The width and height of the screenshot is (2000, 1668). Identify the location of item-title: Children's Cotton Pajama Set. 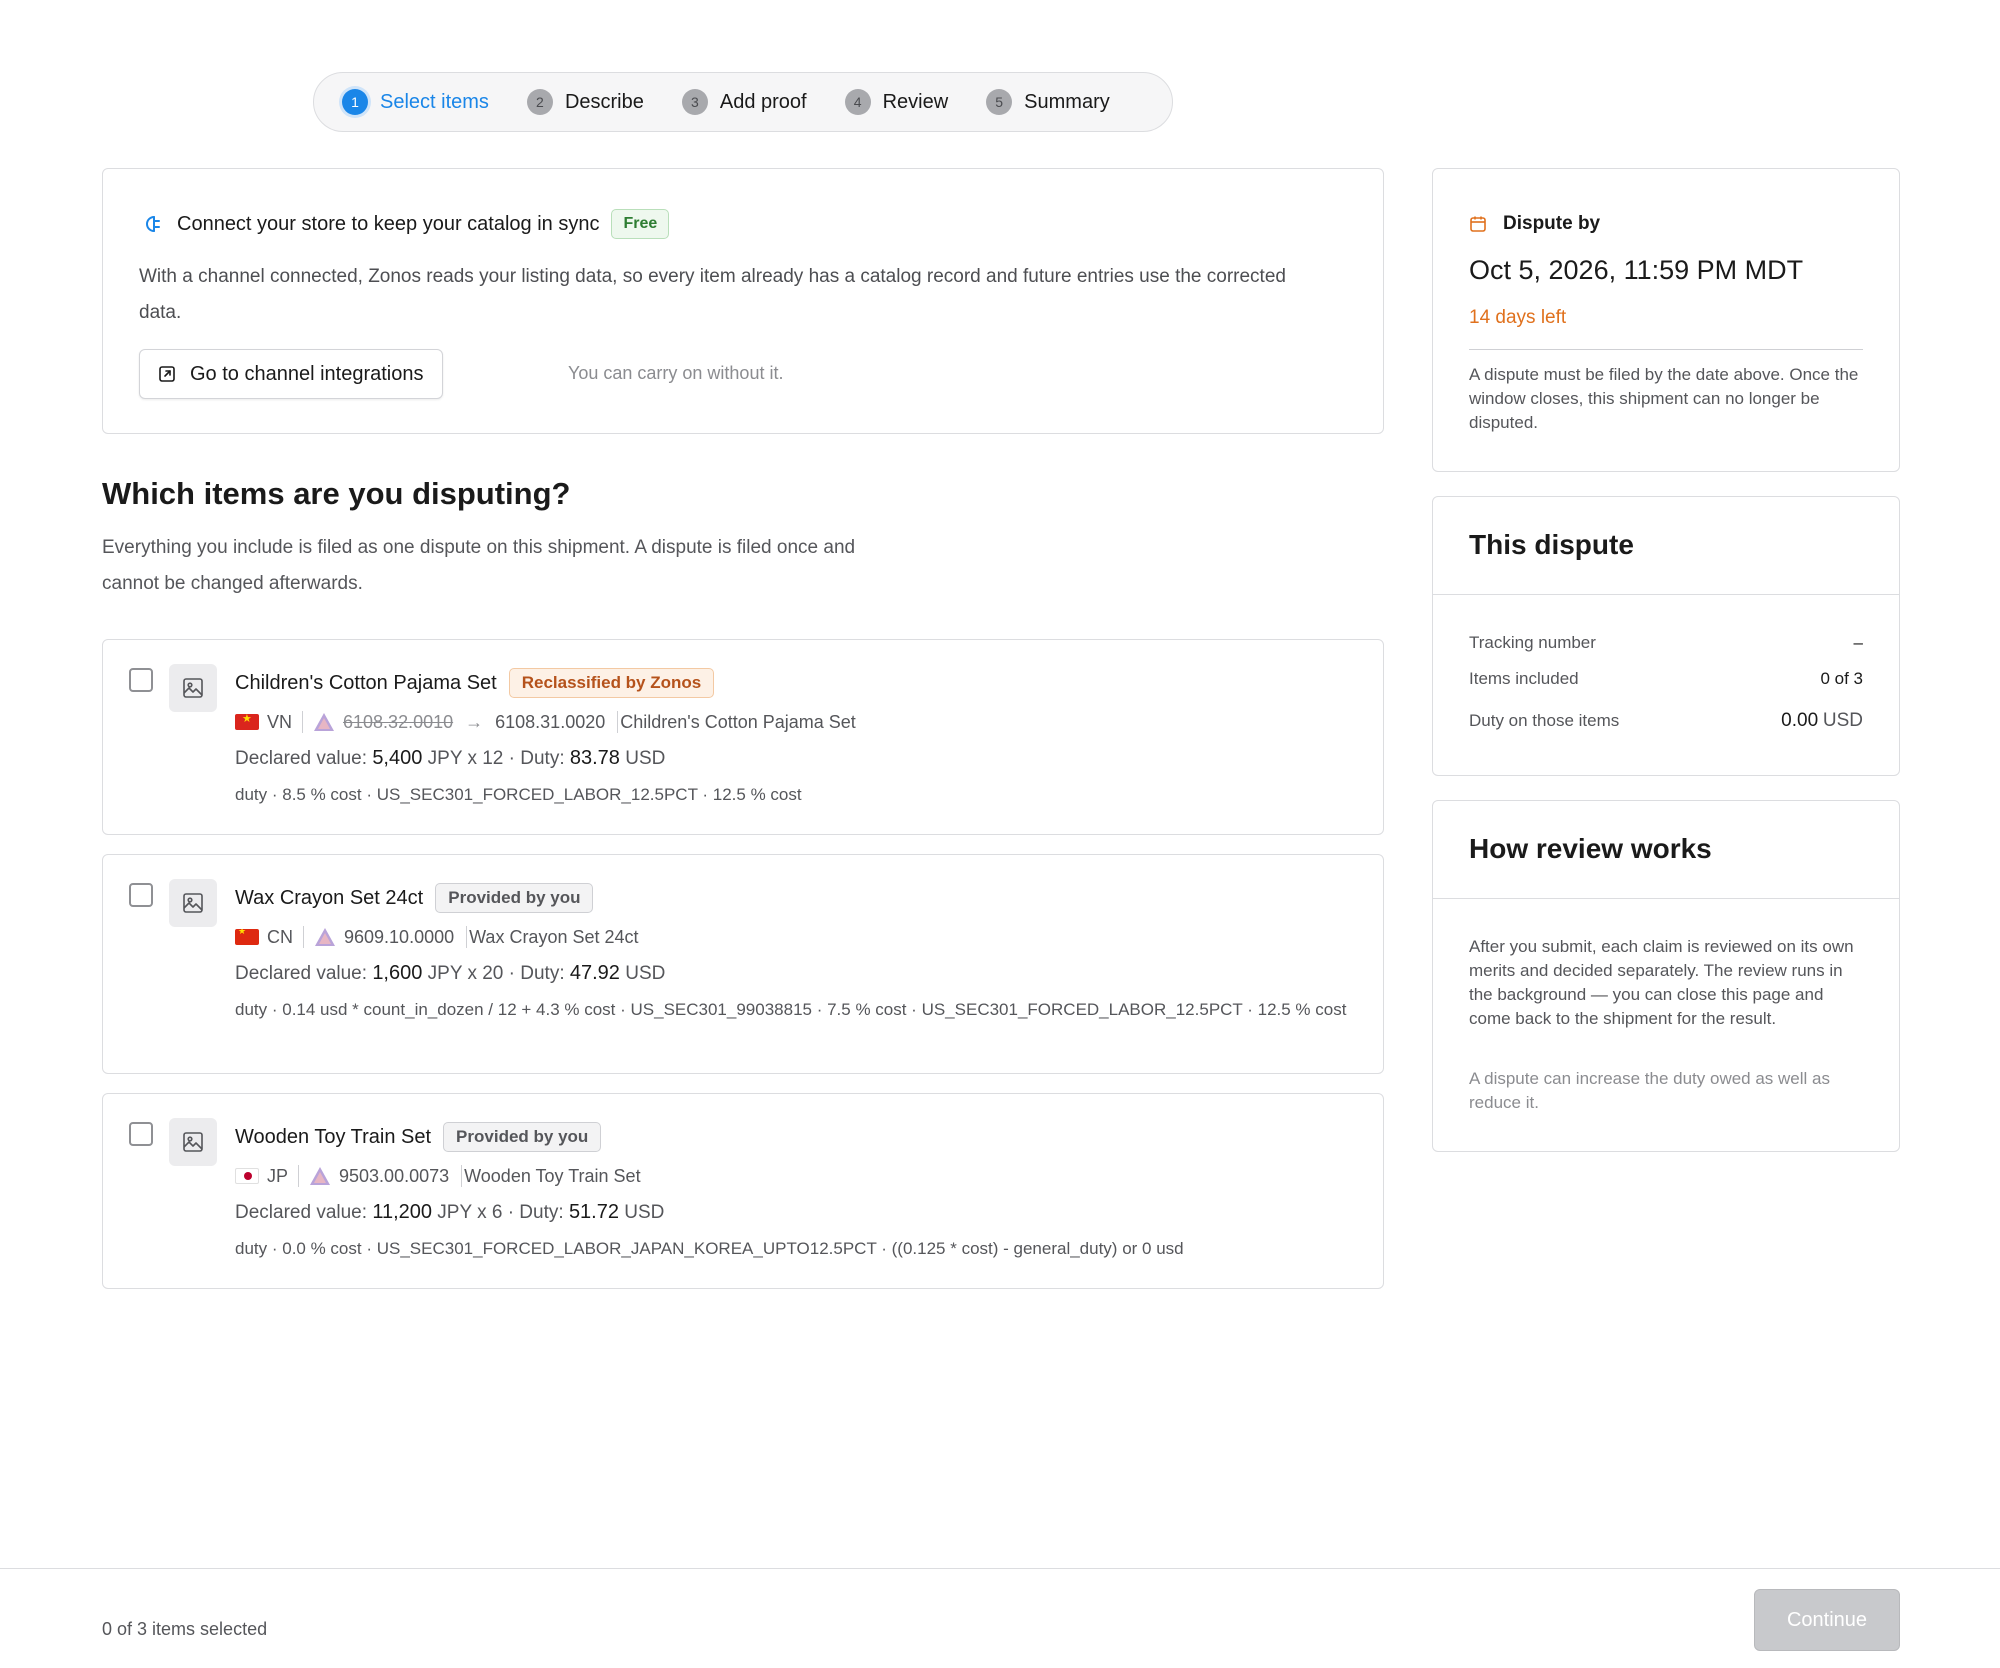
(366, 682).